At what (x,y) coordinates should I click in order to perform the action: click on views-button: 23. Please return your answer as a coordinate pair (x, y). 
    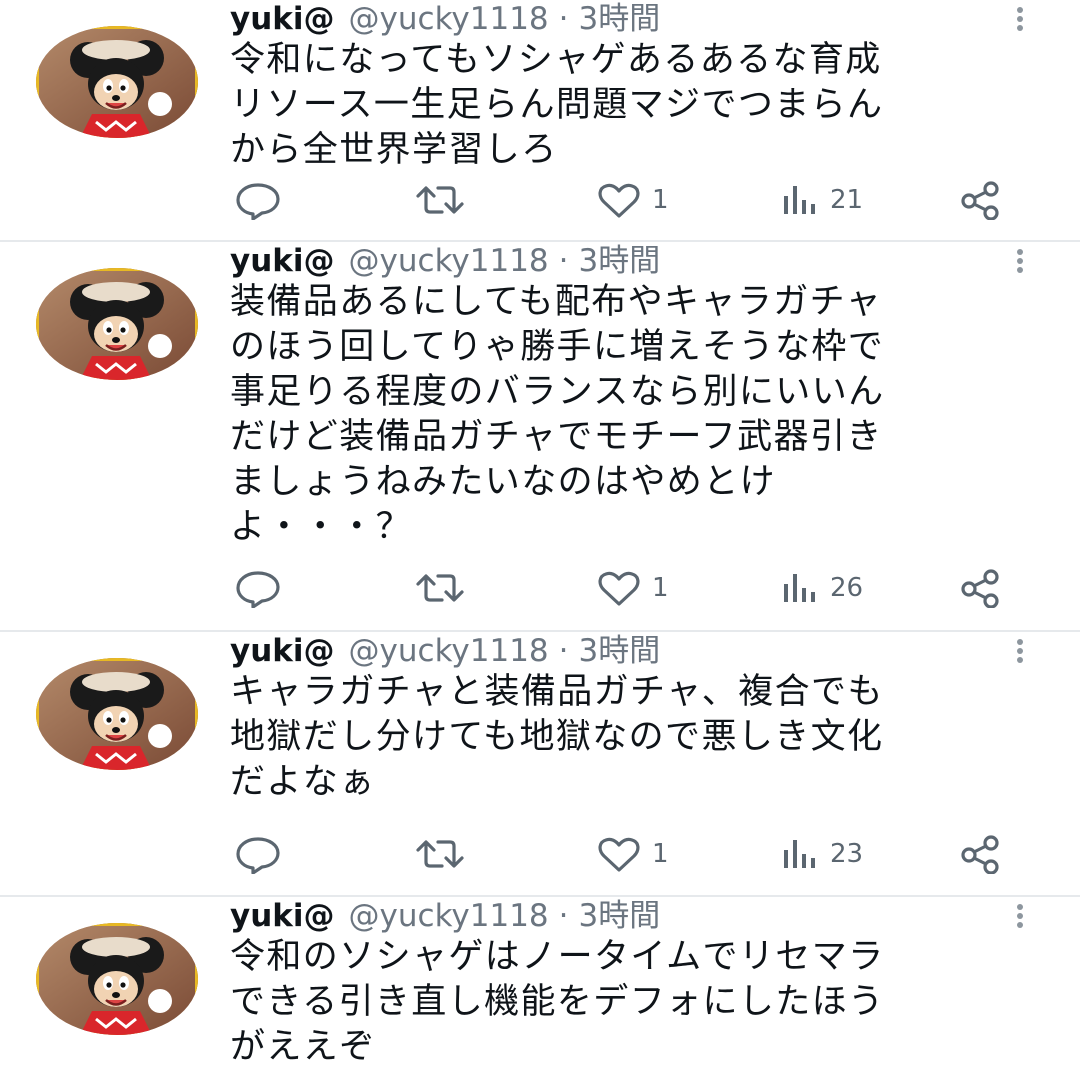
    Looking at the image, I should click on (821, 854).